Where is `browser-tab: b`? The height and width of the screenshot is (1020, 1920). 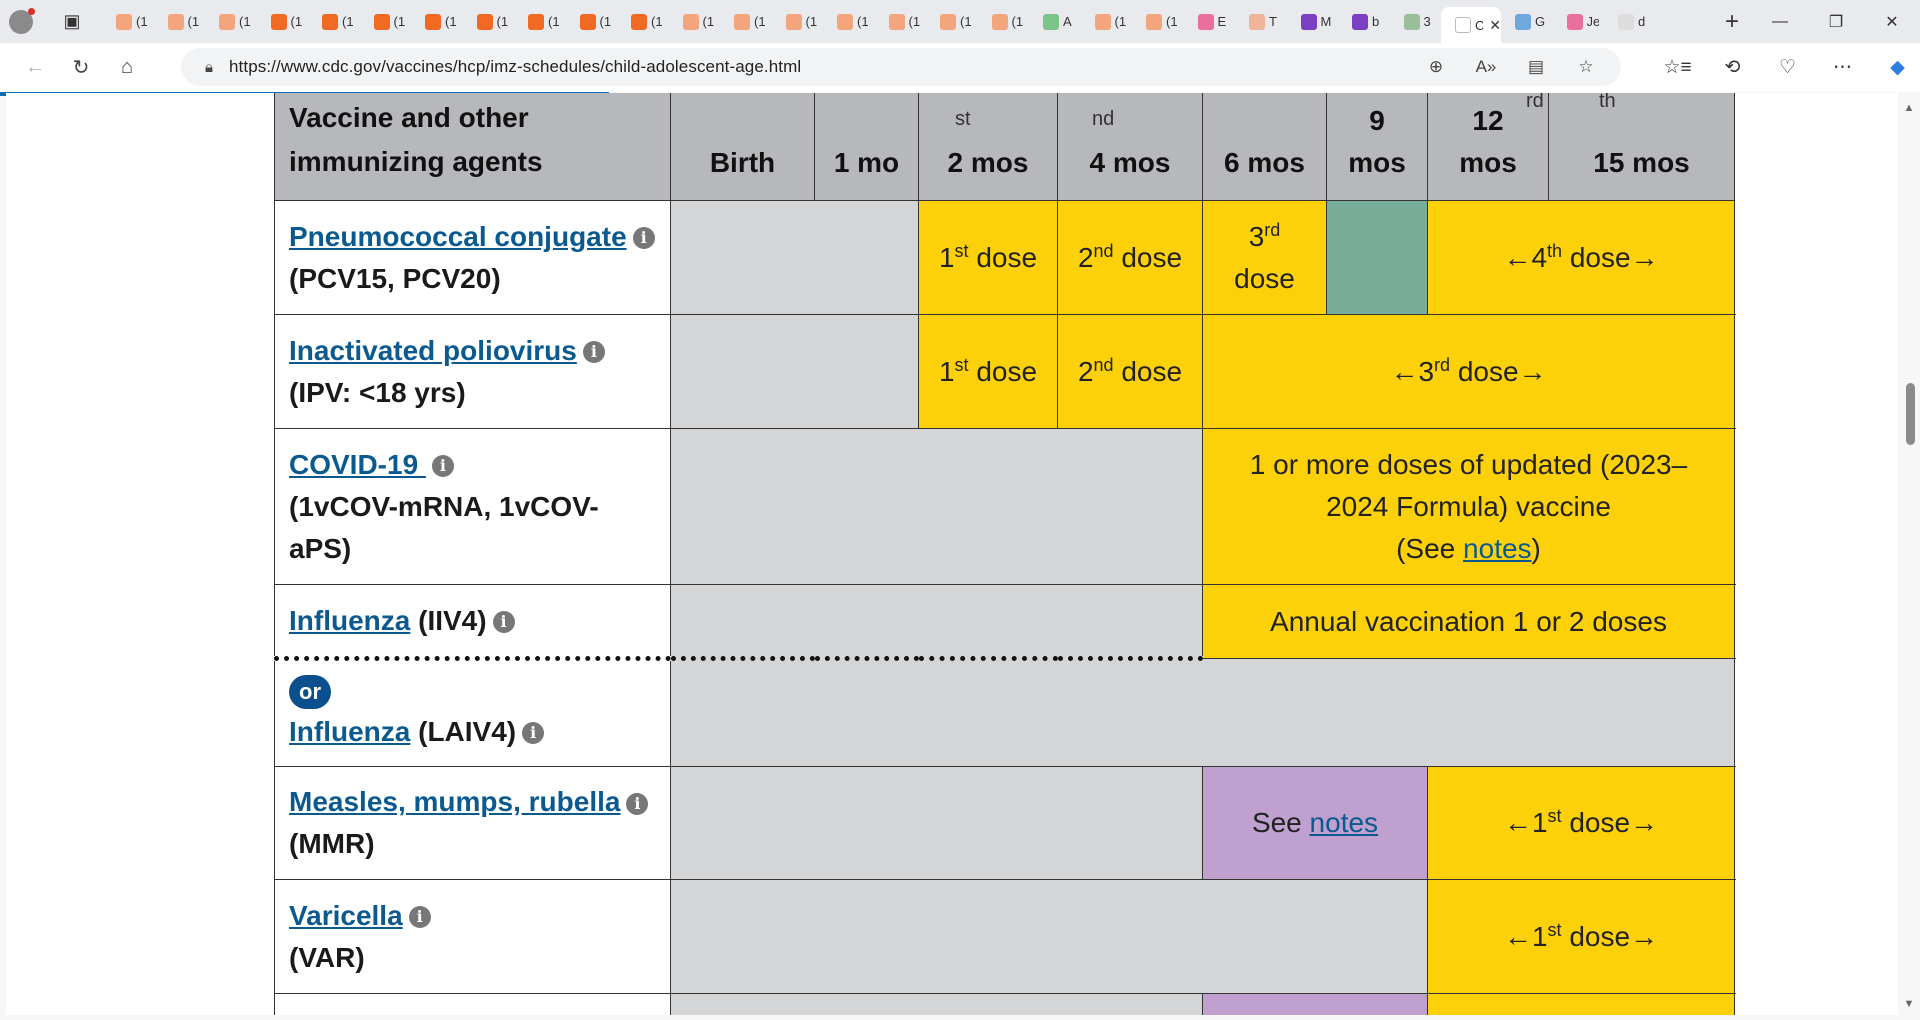
browser-tab: b is located at coordinates (1364, 22).